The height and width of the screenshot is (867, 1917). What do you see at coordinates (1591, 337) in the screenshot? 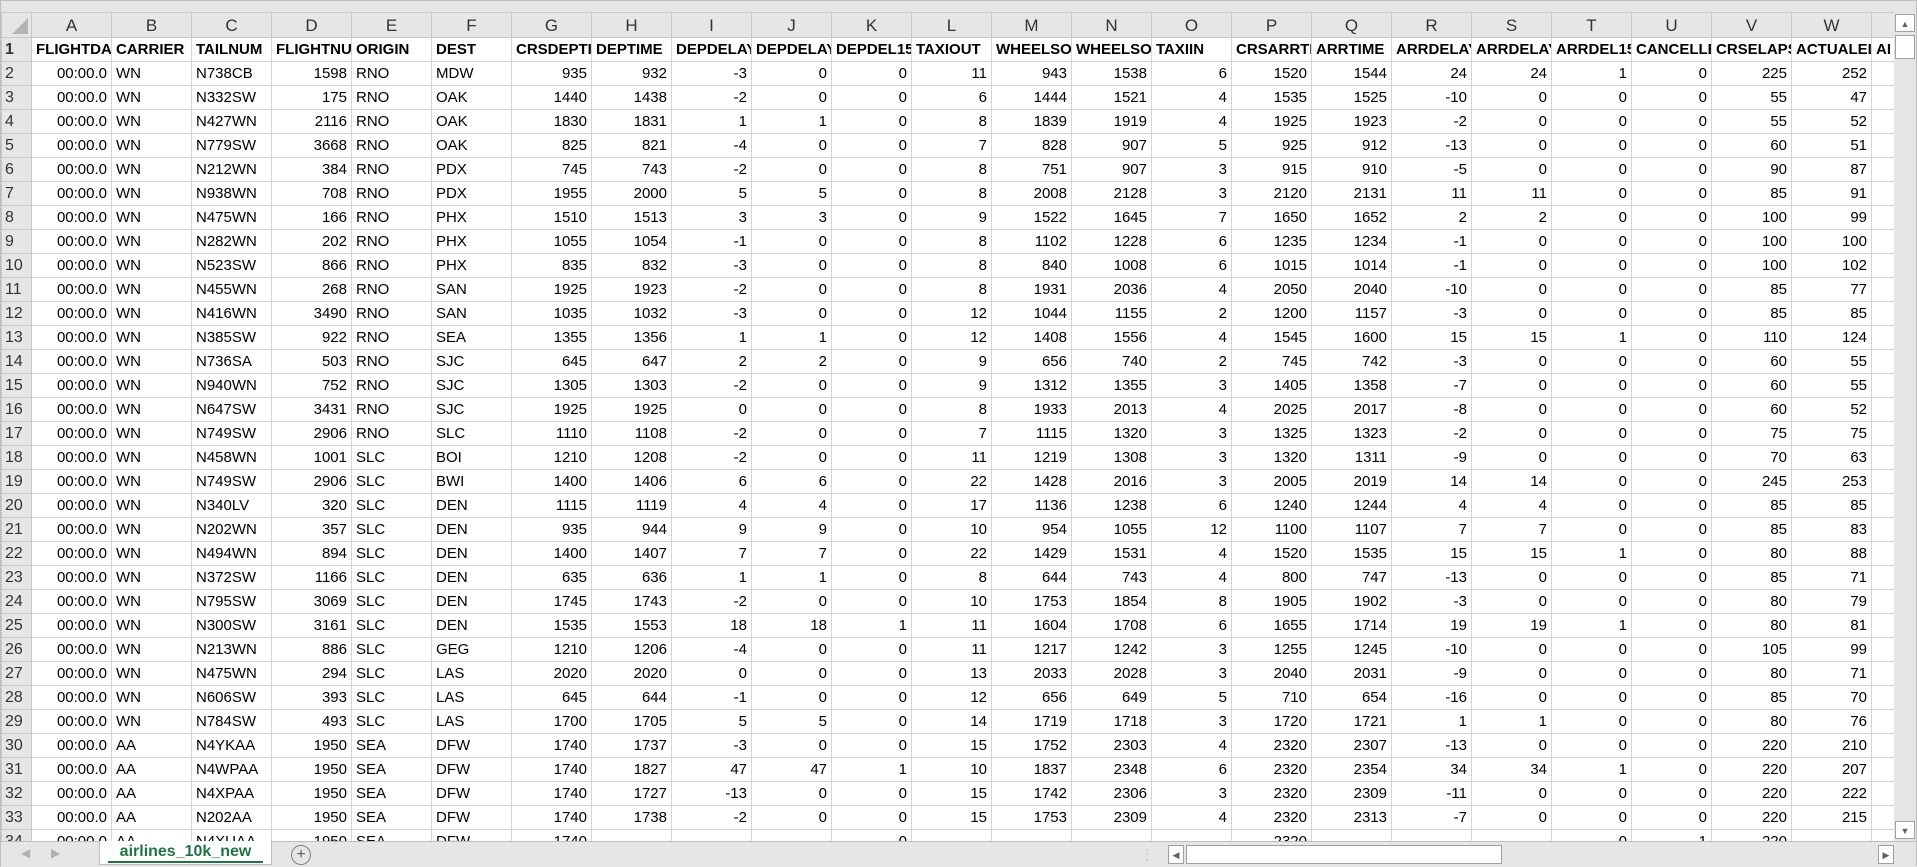
I see `cell: 1` at bounding box center [1591, 337].